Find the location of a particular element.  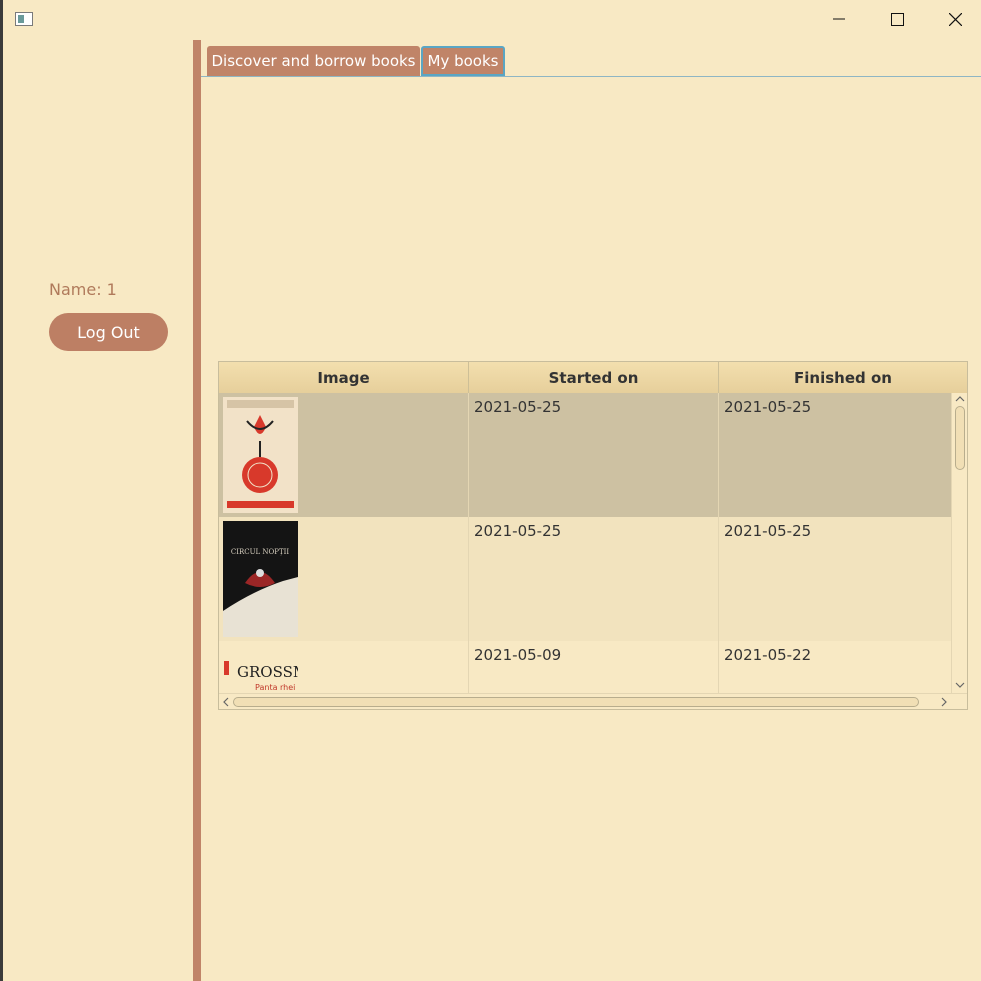

book-cover-author: GROSSMAN is located at coordinates (267, 672).